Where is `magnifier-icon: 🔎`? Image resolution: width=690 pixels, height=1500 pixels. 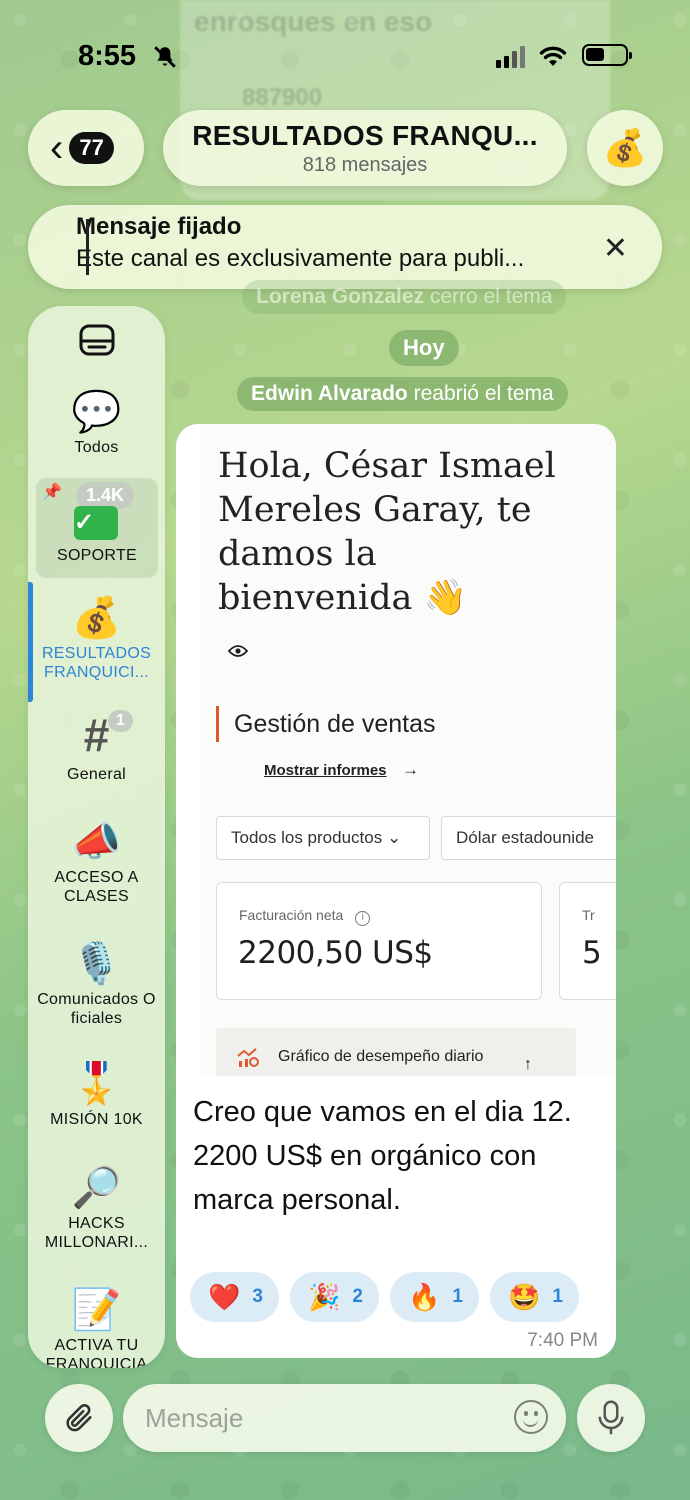
magnifier-icon: 🔎 is located at coordinates (96, 1188).